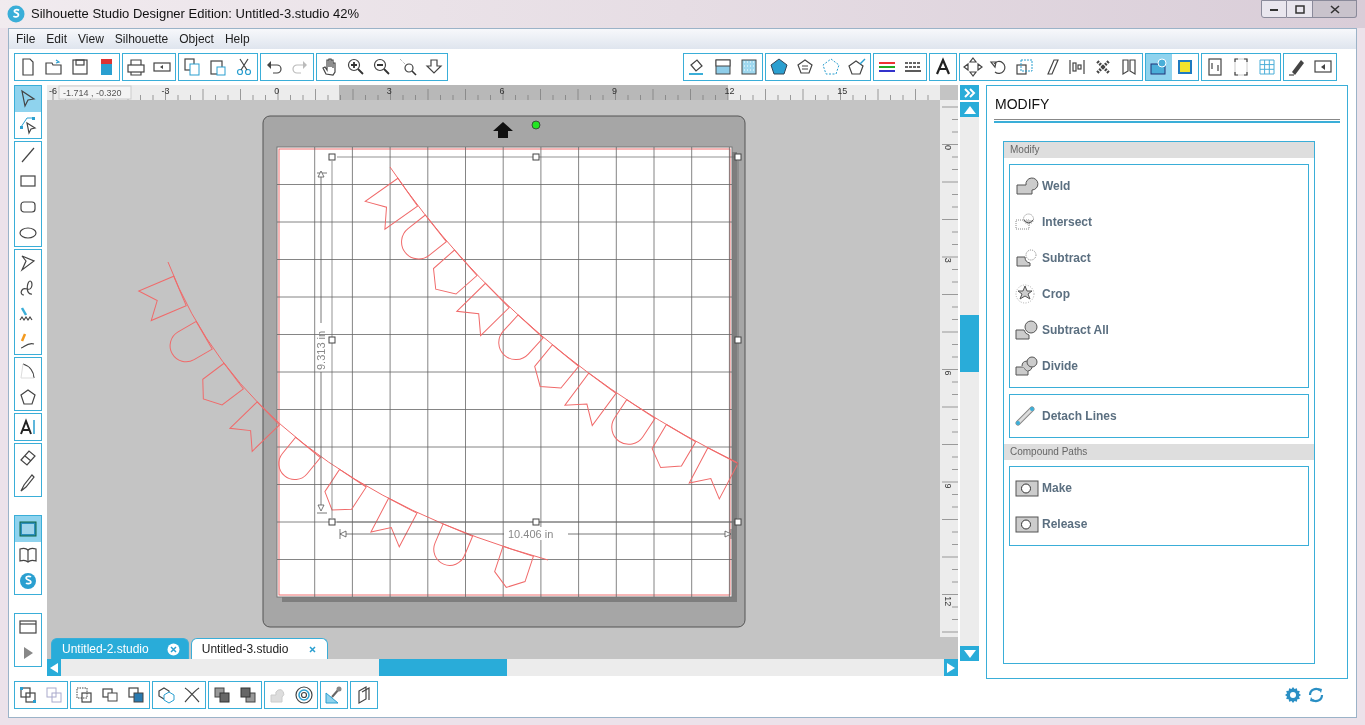 This screenshot has height=725, width=1365. What do you see at coordinates (141, 39) in the screenshot?
I see `menu-item: Silhouette` at bounding box center [141, 39].